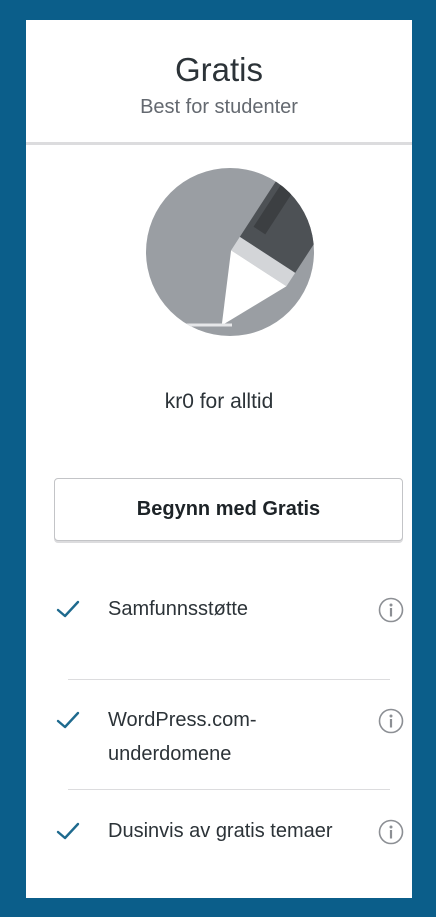  What do you see at coordinates (220, 831) in the screenshot?
I see `feature-label: Dusinvis av gratis temaer` at bounding box center [220, 831].